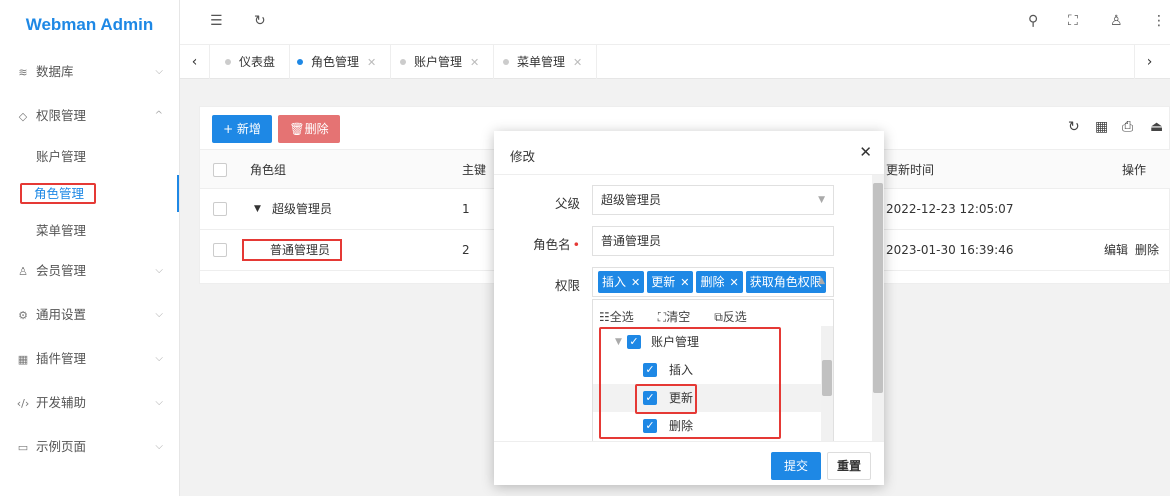 This screenshot has height=496, width=1170. What do you see at coordinates (440, 62) in the screenshot?
I see `tab-account: 账户管理 ✕` at bounding box center [440, 62].